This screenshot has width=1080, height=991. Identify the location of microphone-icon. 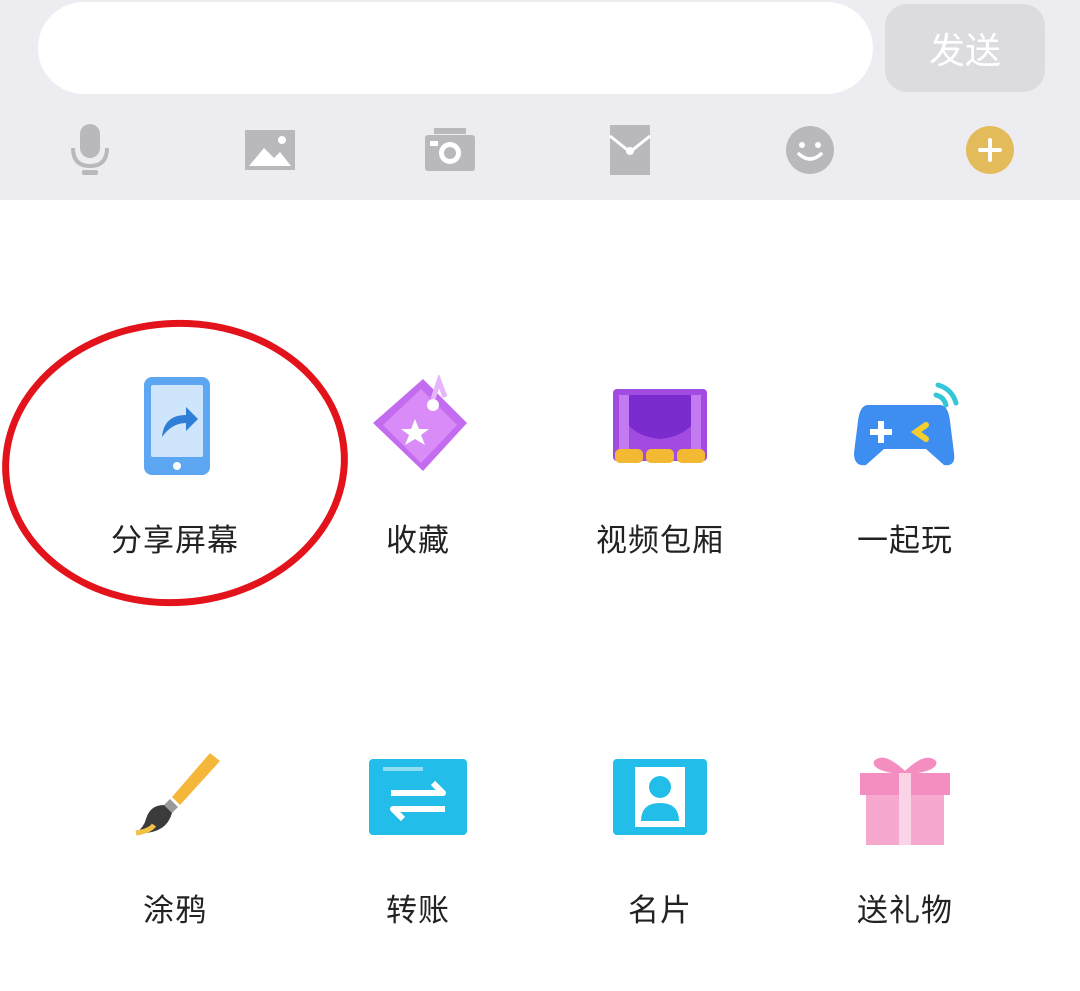
(90, 150).